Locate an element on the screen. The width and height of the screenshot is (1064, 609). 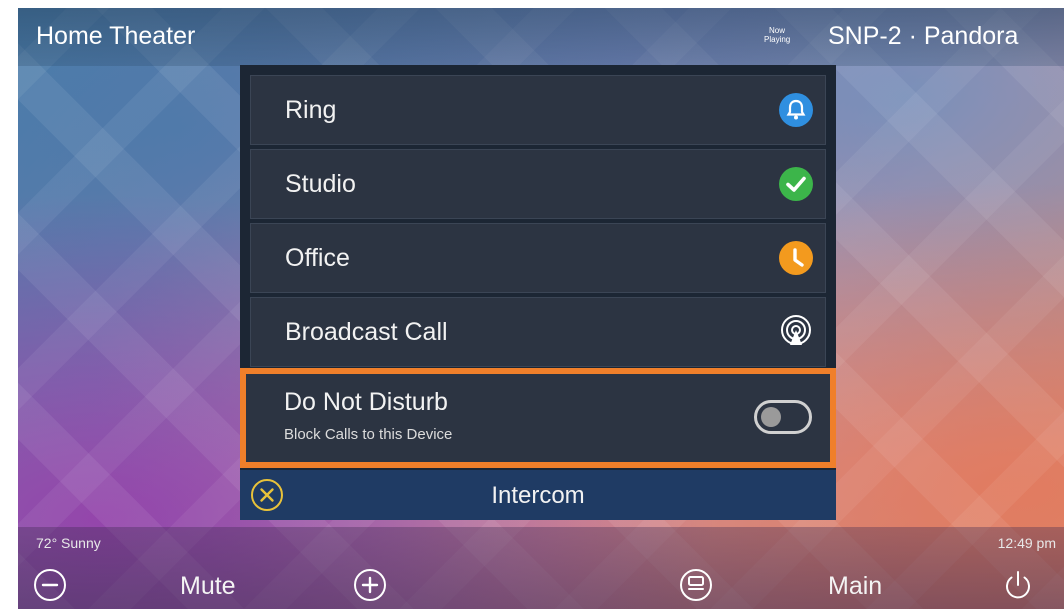
menu-icon is located at coordinates (696, 585).